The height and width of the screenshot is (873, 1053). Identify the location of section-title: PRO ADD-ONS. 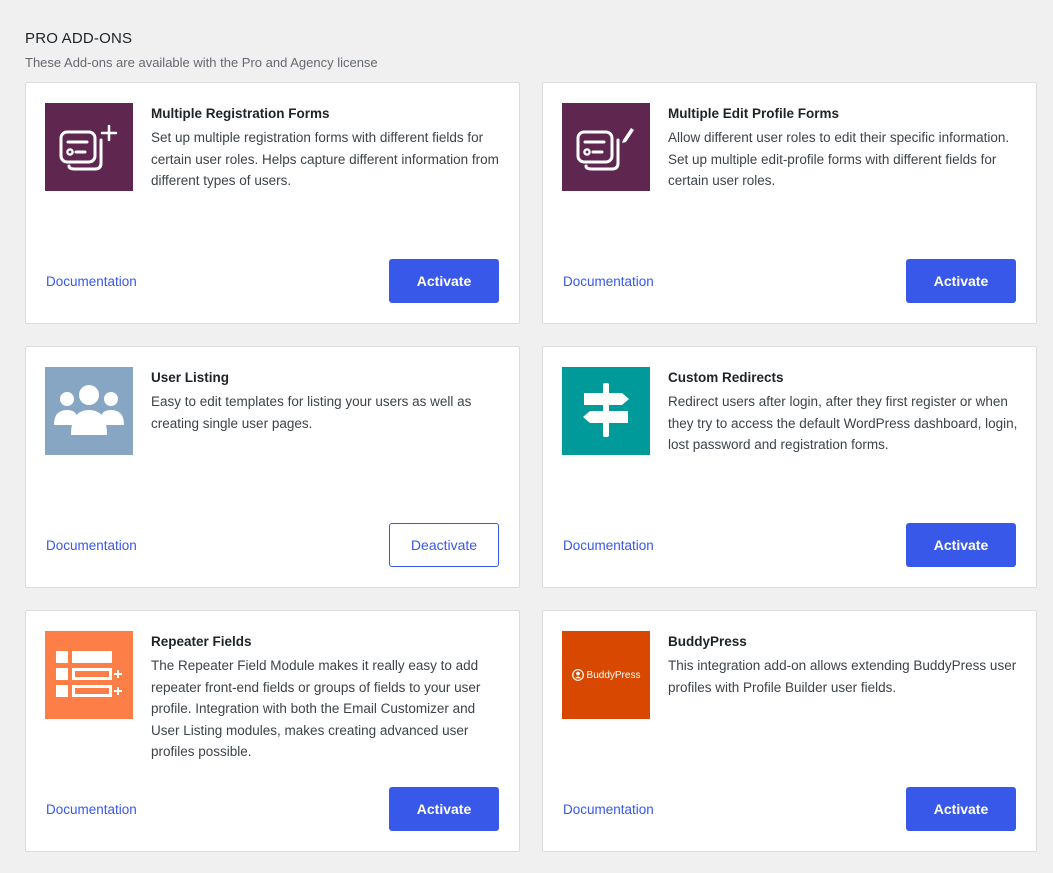
(79, 38).